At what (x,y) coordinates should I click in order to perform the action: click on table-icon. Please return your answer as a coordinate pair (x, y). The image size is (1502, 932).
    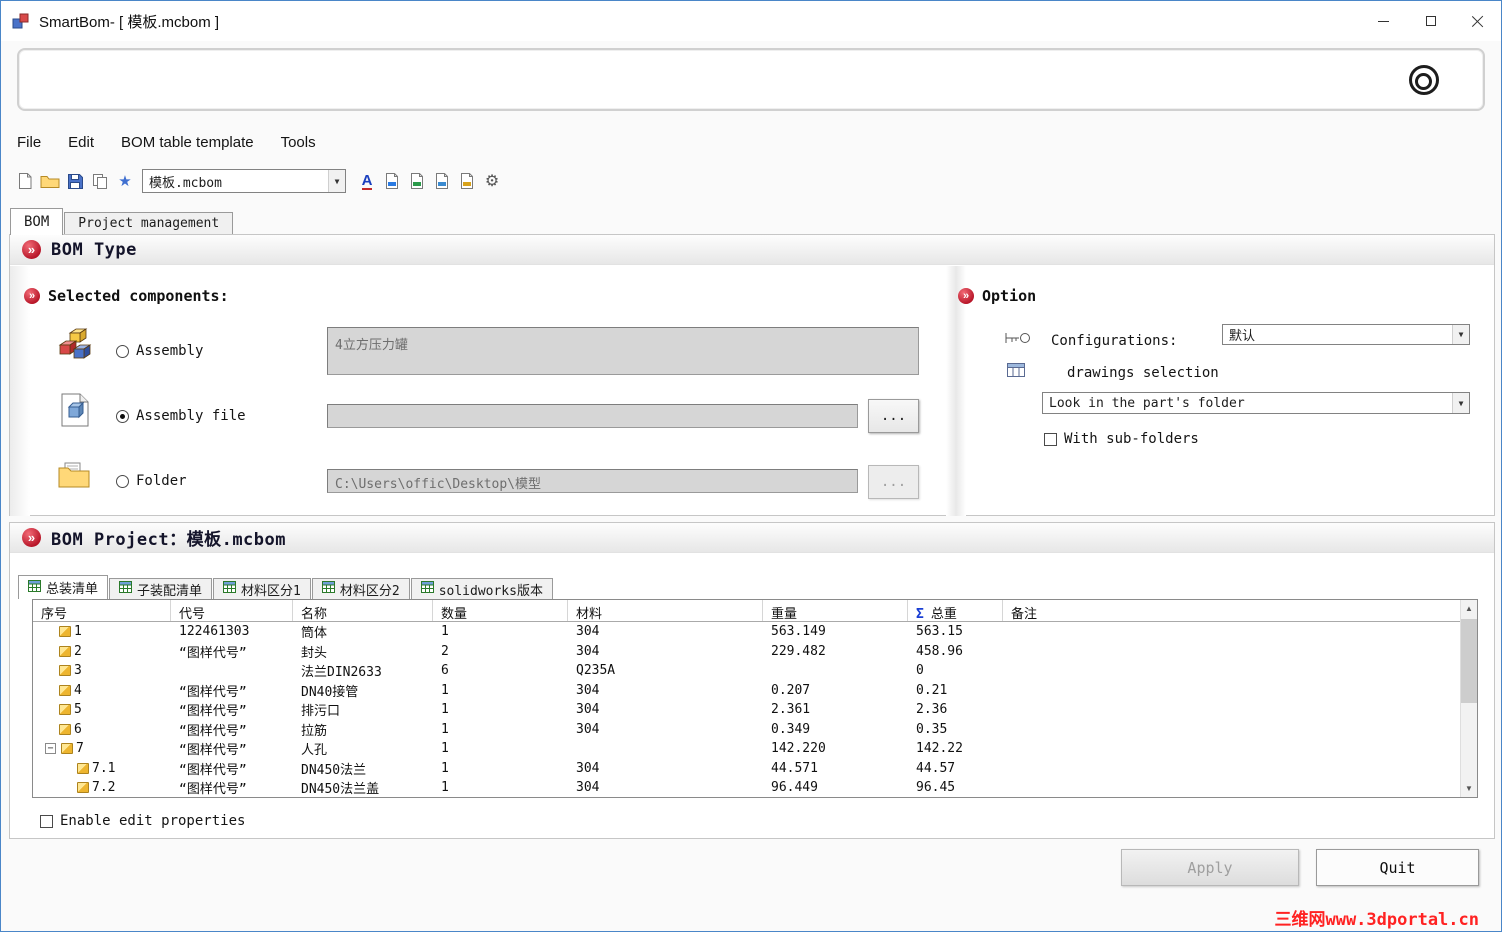
    Looking at the image, I should click on (126, 589).